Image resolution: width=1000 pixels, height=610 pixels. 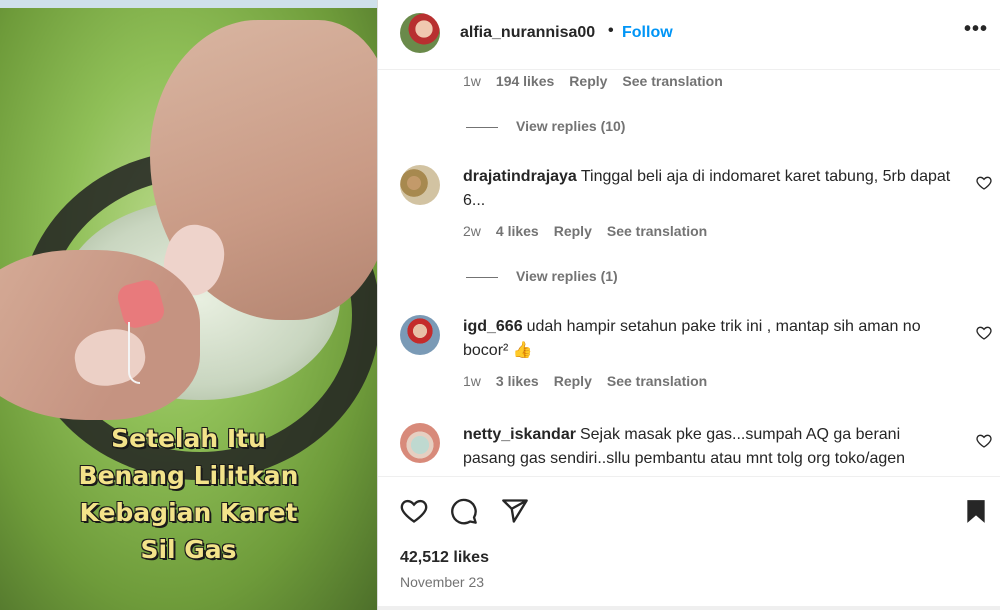 I want to click on likes-count: 42,512 likes, so click(x=444, y=558).